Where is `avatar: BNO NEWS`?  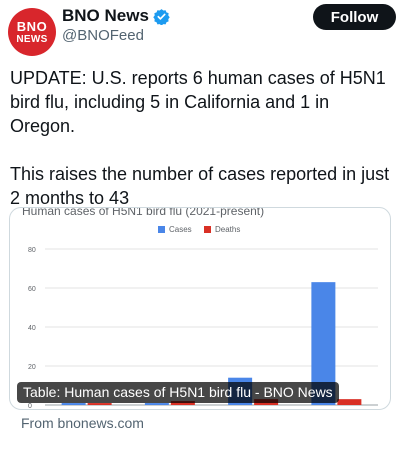 avatar: BNO NEWS is located at coordinates (32, 32).